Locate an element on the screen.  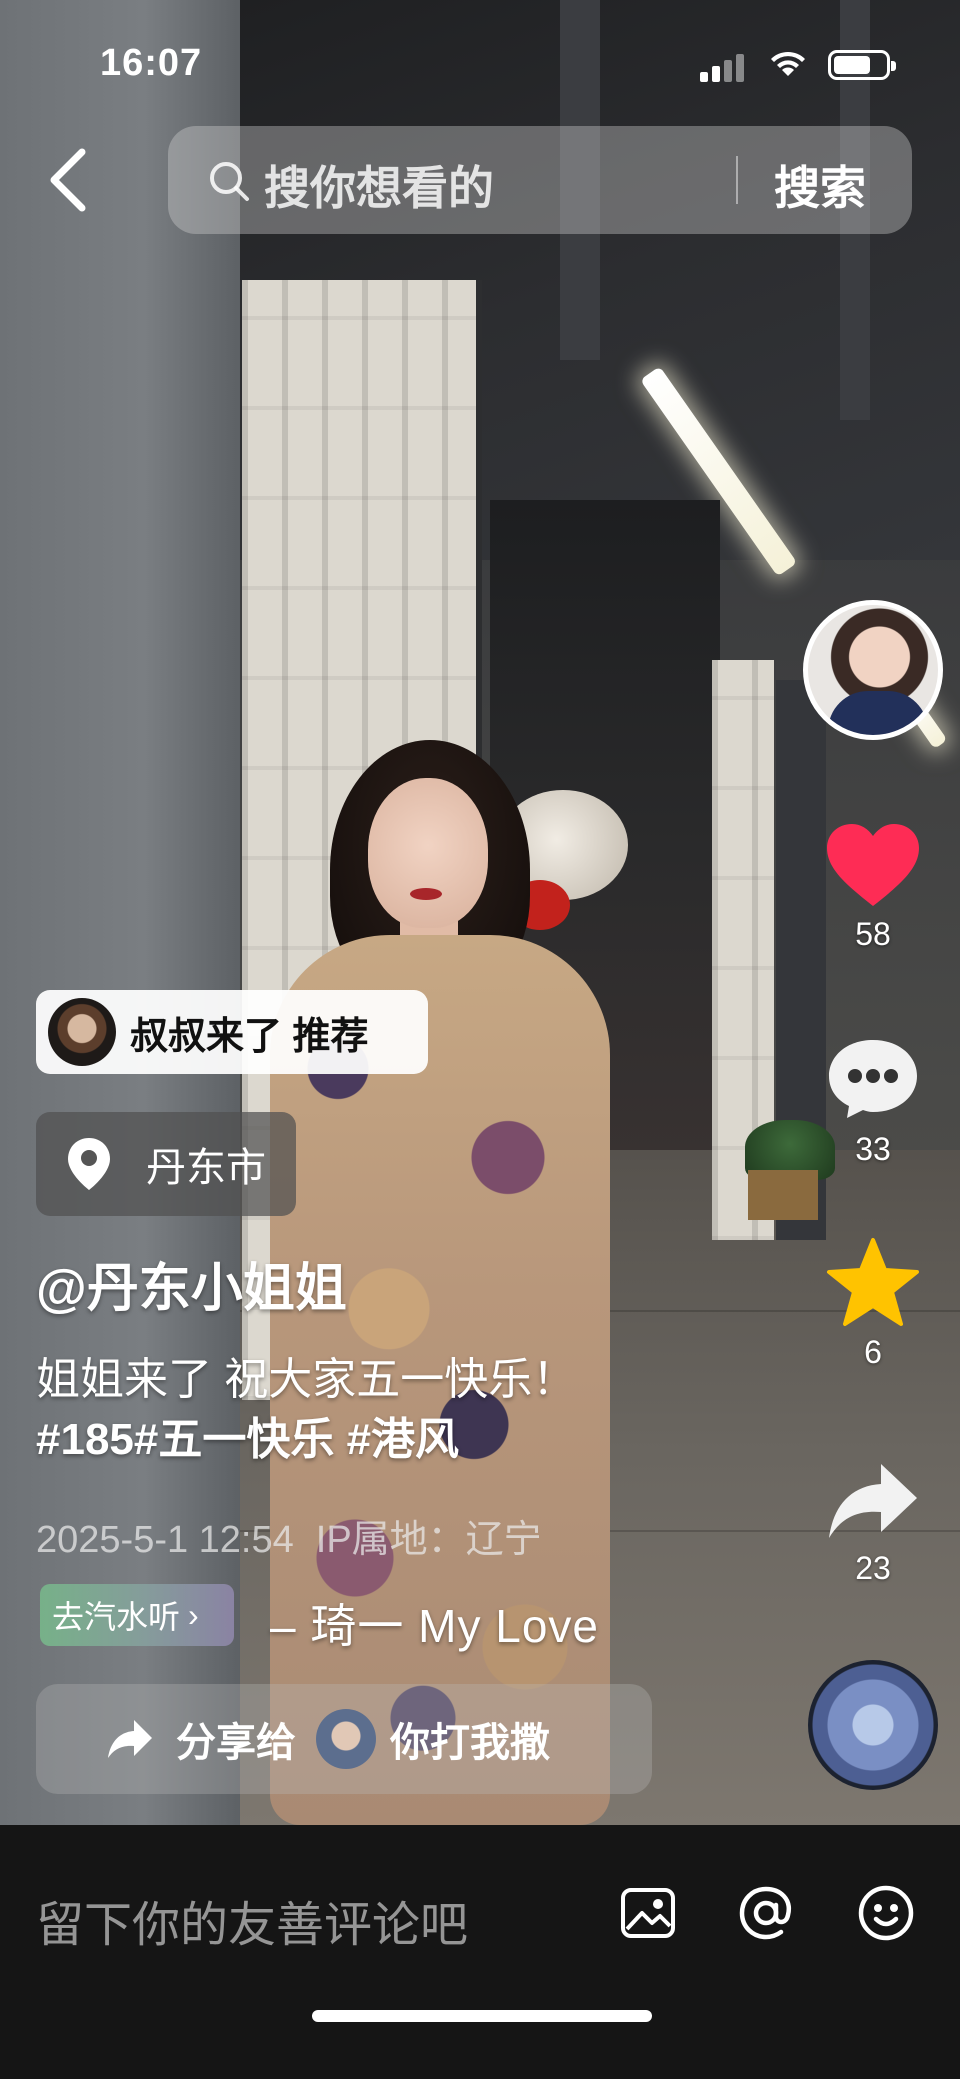
share-button: 23 is located at coordinates (873, 1522).